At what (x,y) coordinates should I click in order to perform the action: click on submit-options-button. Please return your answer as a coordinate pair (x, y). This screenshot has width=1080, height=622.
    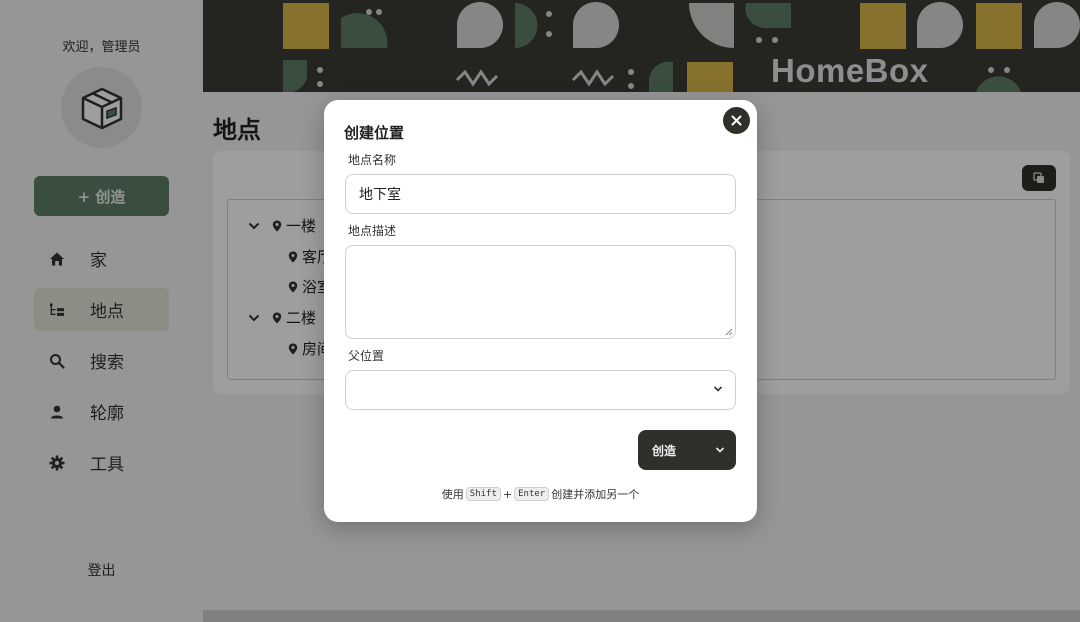
    Looking at the image, I should click on (720, 450).